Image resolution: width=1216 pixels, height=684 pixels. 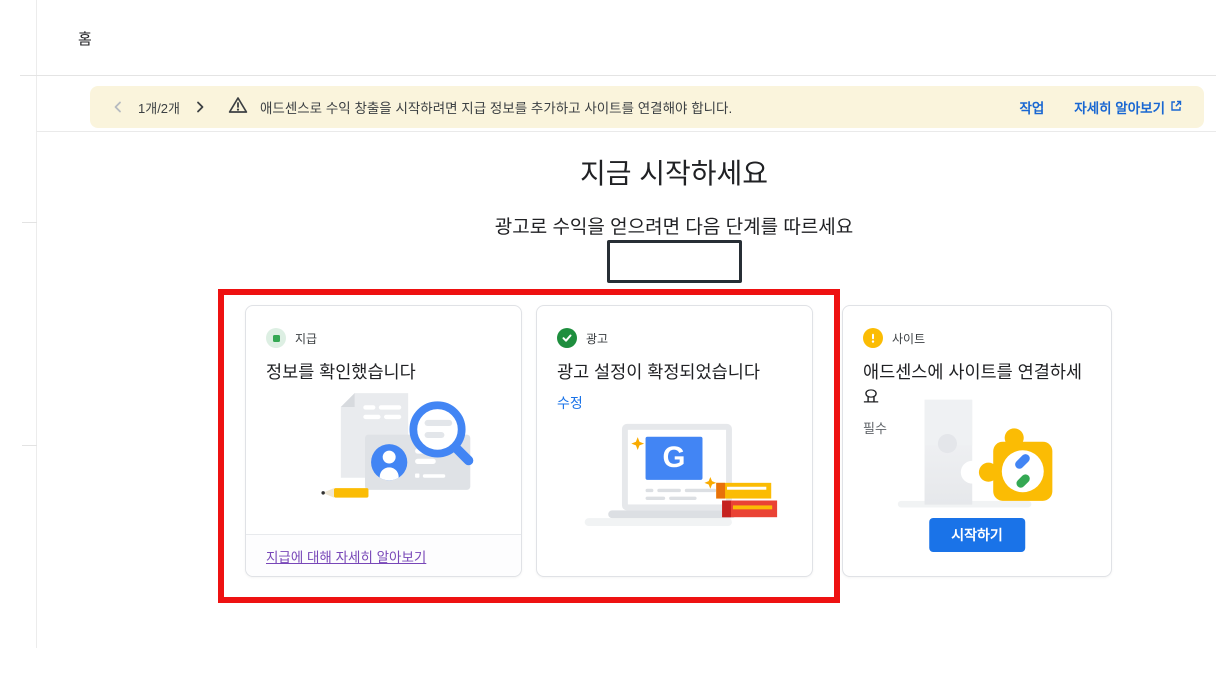 I want to click on ads-card: 광고 광고 설정이 확정되었습니다 수정 G, so click(x=674, y=441).